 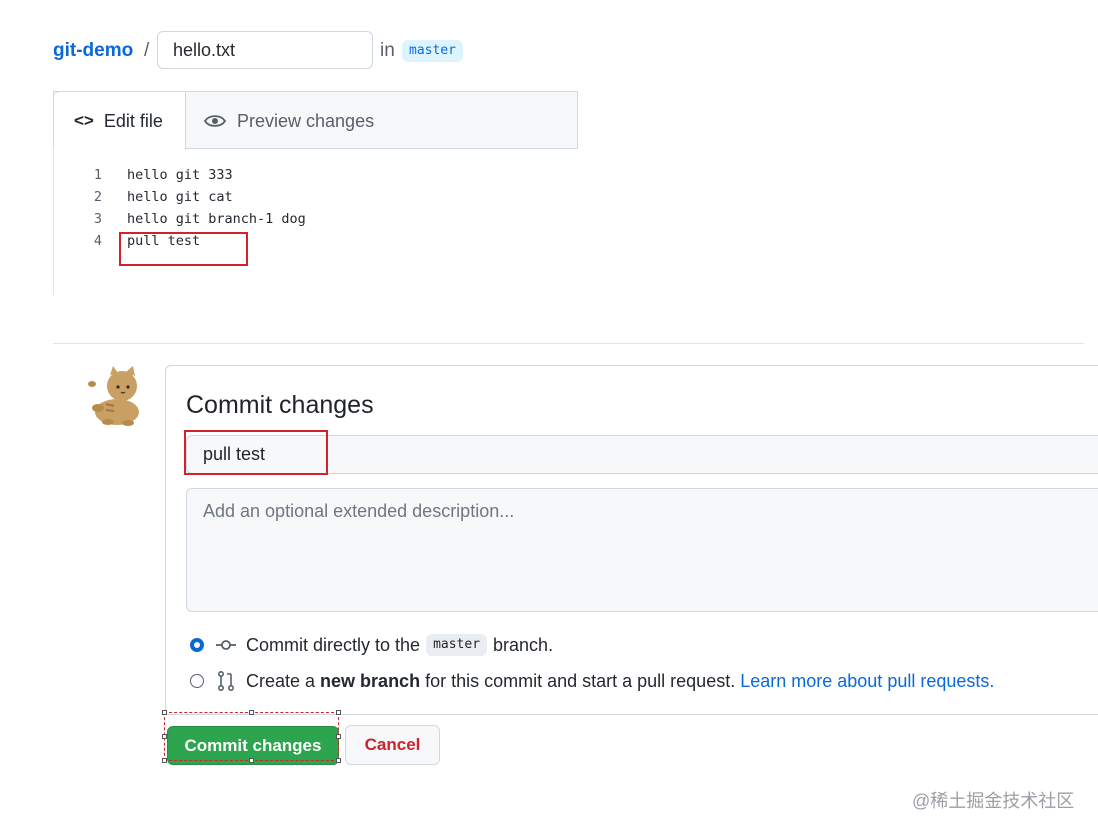 I want to click on create-branch-prefix: Create a, so click(x=281, y=680).